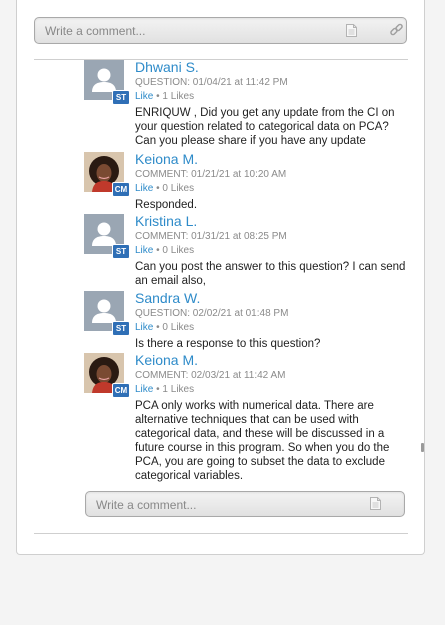  I want to click on post-timestamp: 01/21/21 at 10:20 AM, so click(239, 174).